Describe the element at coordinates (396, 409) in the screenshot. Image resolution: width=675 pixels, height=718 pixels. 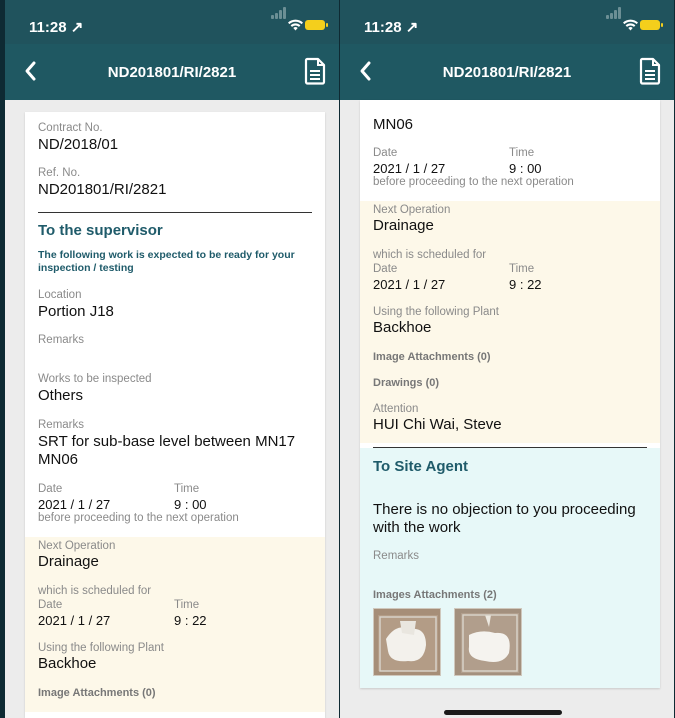
I see `attention-label: Attention` at that location.